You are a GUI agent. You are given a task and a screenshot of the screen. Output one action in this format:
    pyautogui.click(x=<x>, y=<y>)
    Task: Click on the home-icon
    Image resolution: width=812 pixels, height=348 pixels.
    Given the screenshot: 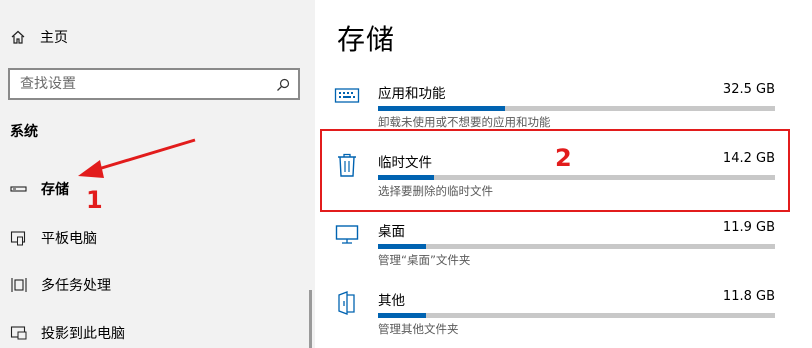 What is the action you would take?
    pyautogui.click(x=18, y=37)
    